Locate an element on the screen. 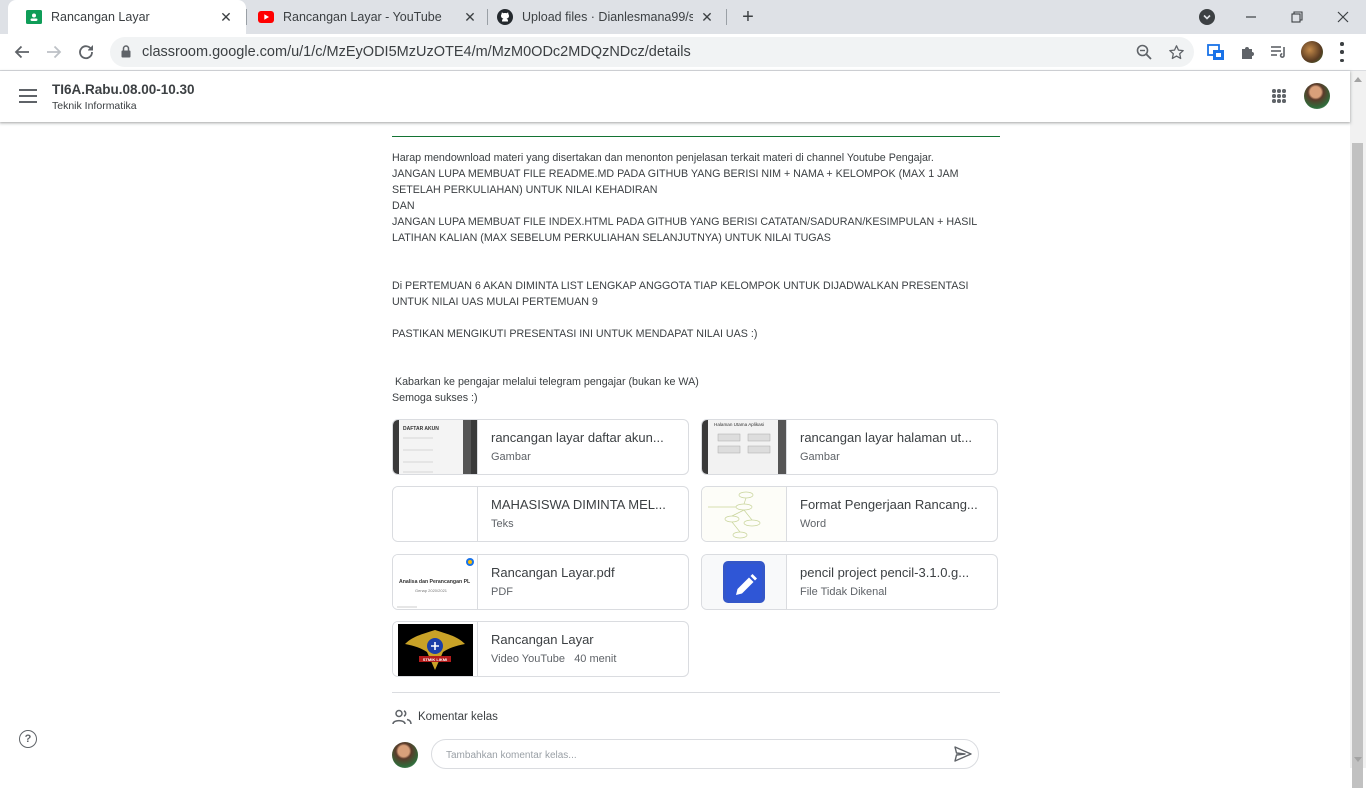 The image size is (1366, 788). media-queue-icon is located at coordinates (1279, 52).